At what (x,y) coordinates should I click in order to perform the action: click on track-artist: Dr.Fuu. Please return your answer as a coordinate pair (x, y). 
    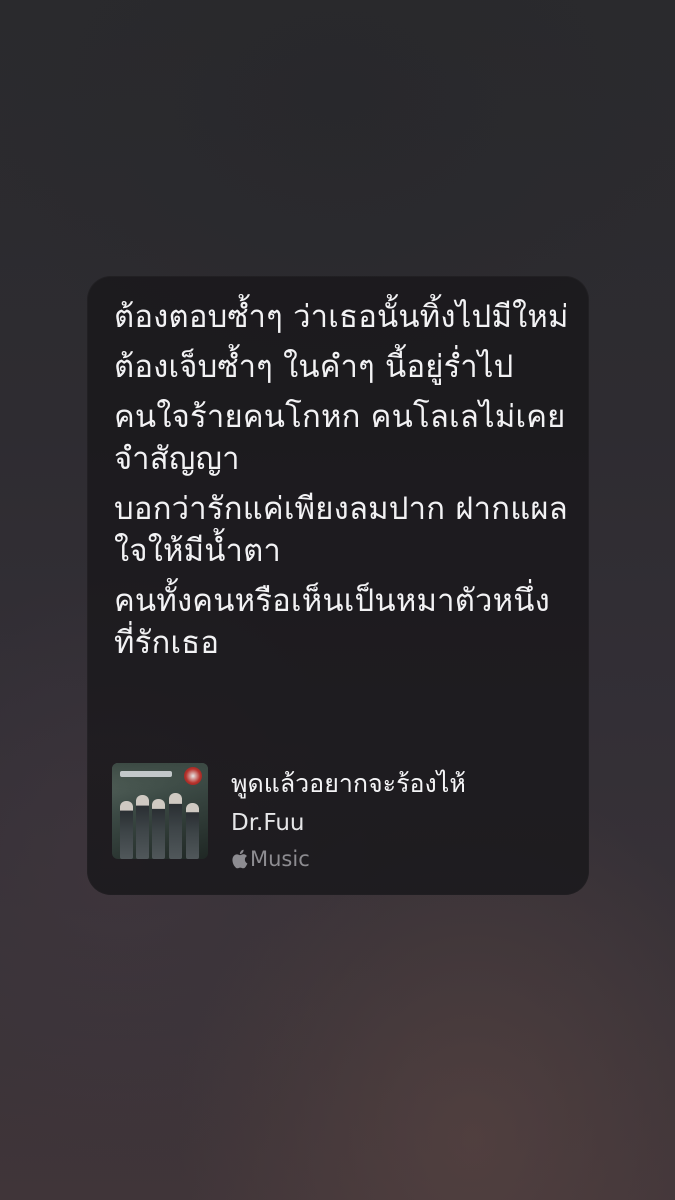
    Looking at the image, I should click on (268, 823).